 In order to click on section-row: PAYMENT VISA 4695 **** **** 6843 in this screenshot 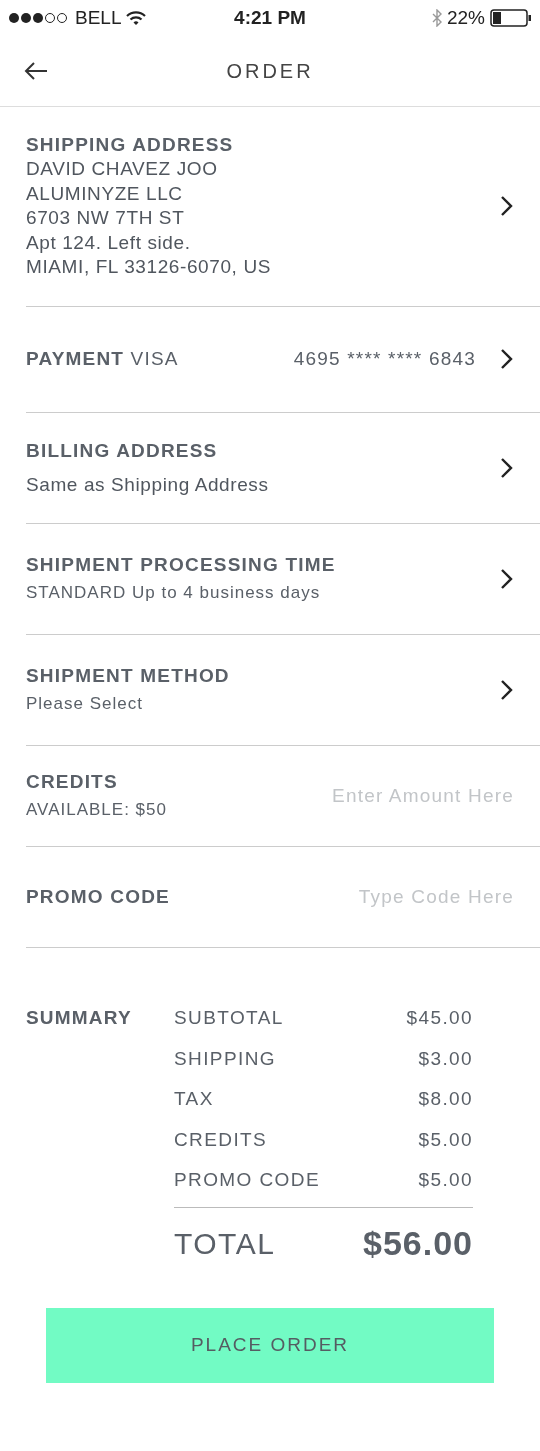, I will do `click(283, 359)`.